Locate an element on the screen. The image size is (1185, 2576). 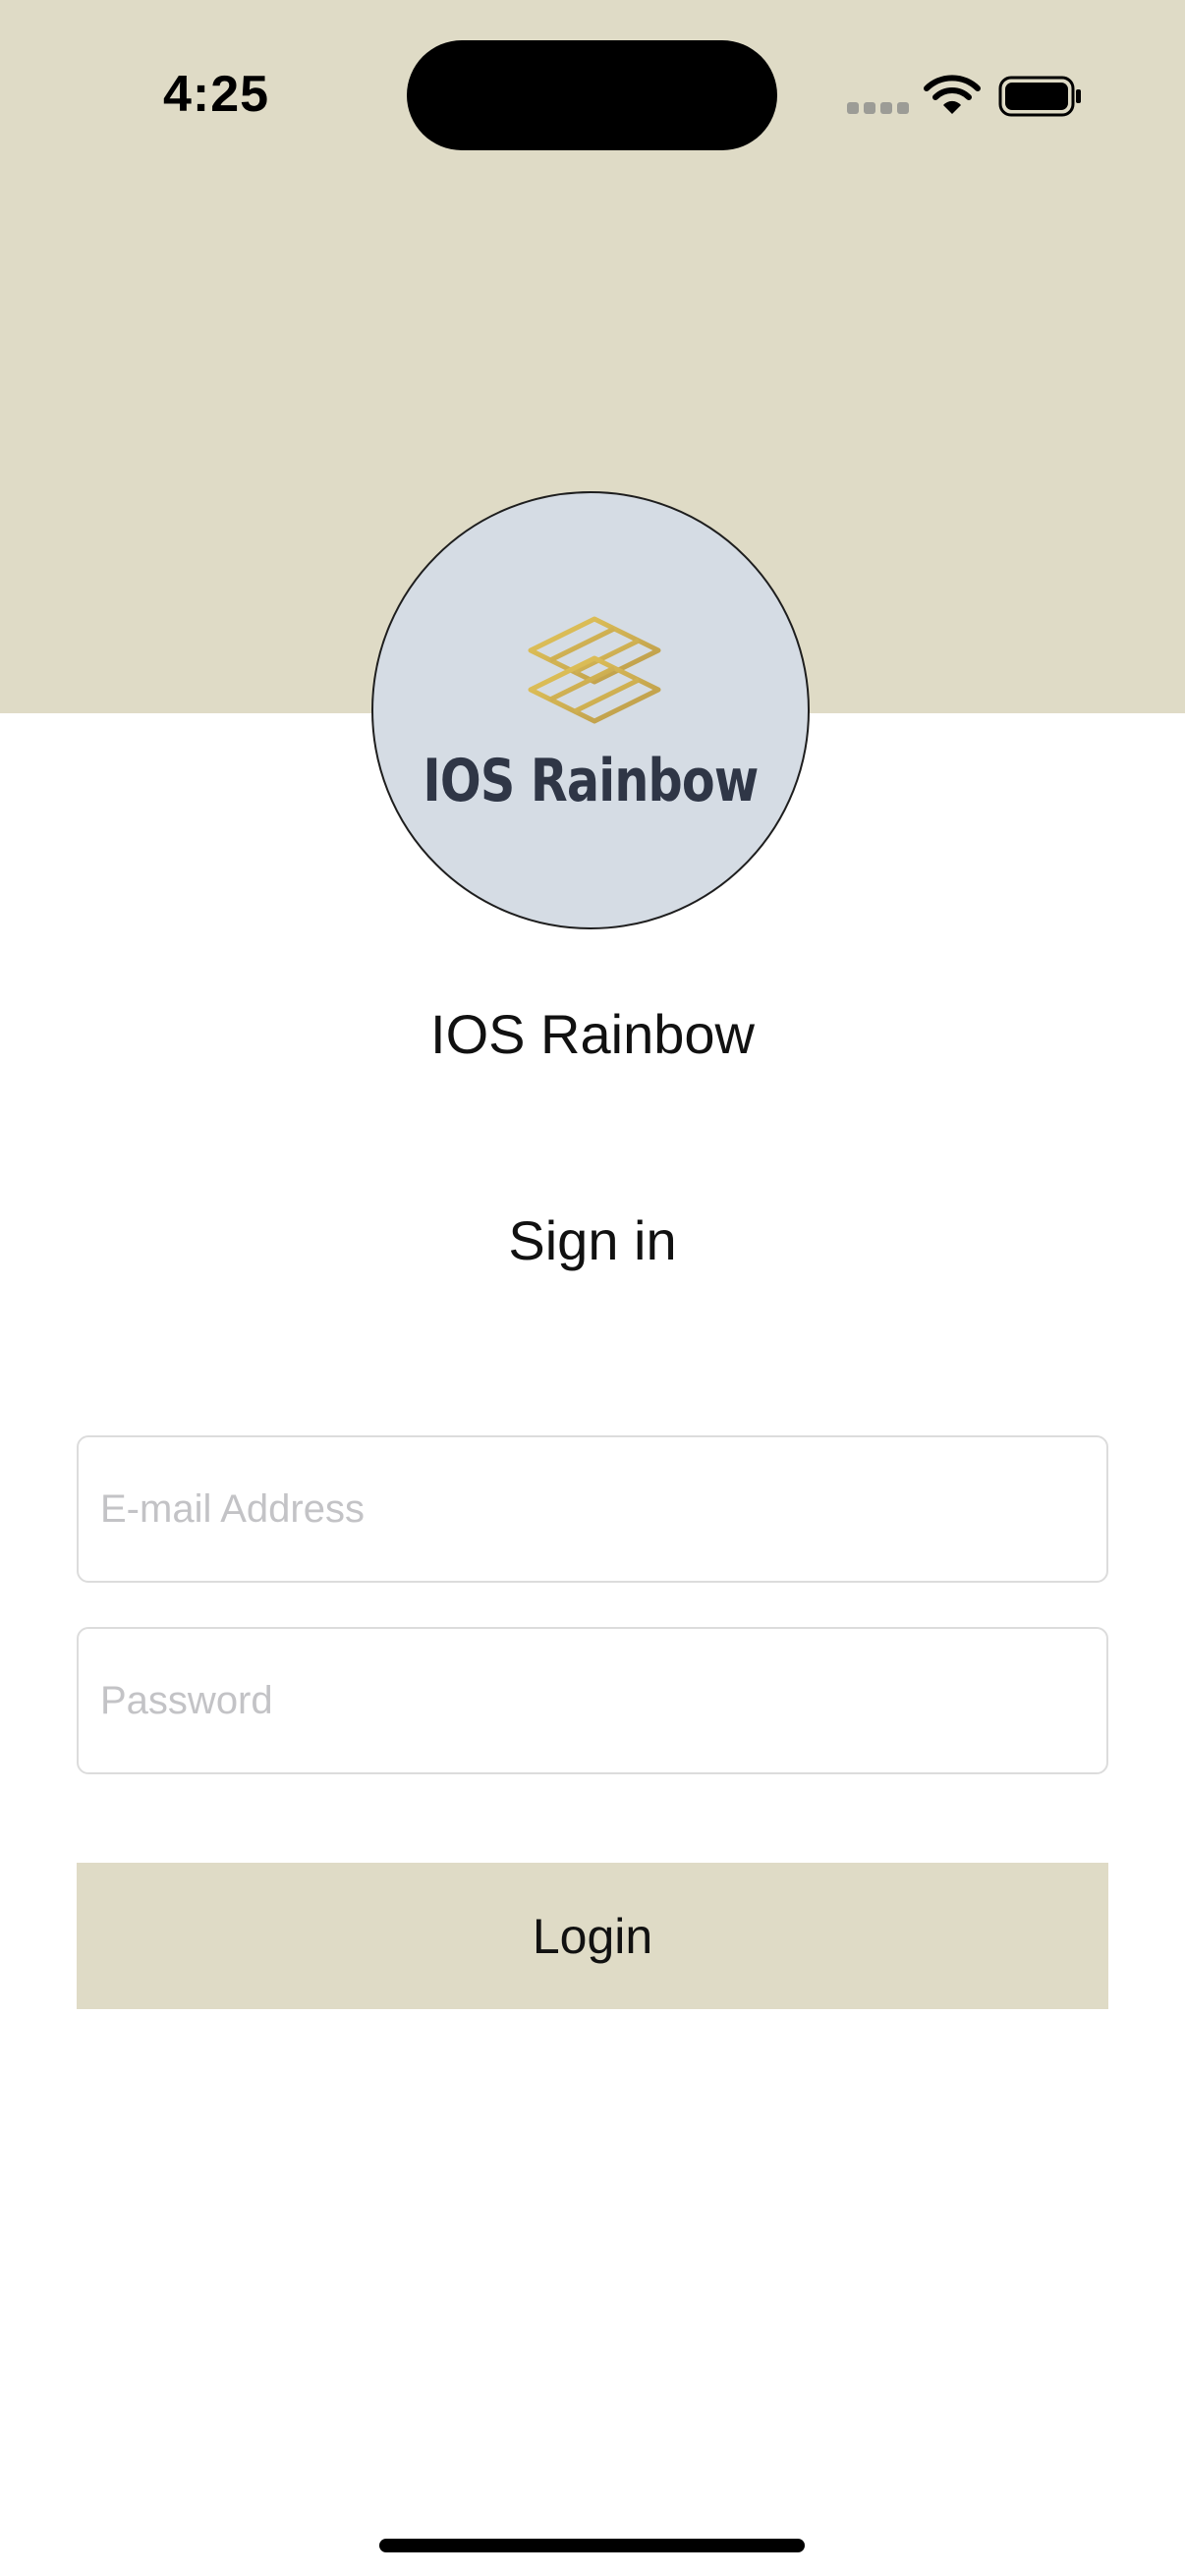
dynamic-island is located at coordinates (592, 95).